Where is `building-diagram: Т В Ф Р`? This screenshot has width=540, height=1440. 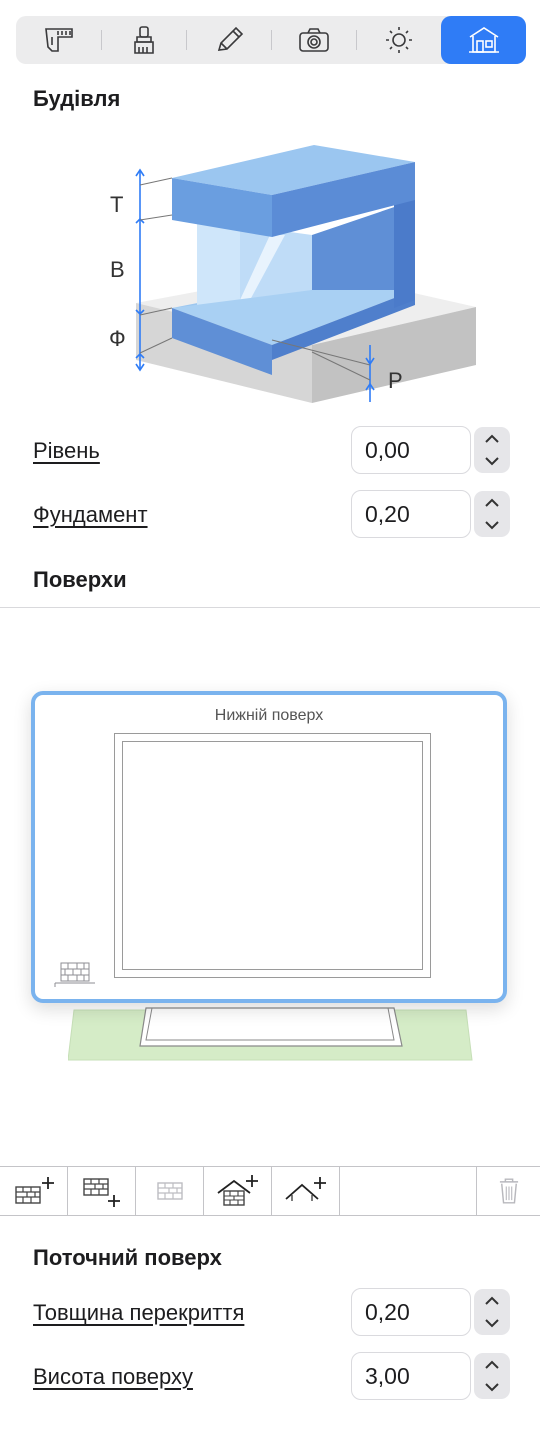 building-diagram: Т В Ф Р is located at coordinates (292, 274).